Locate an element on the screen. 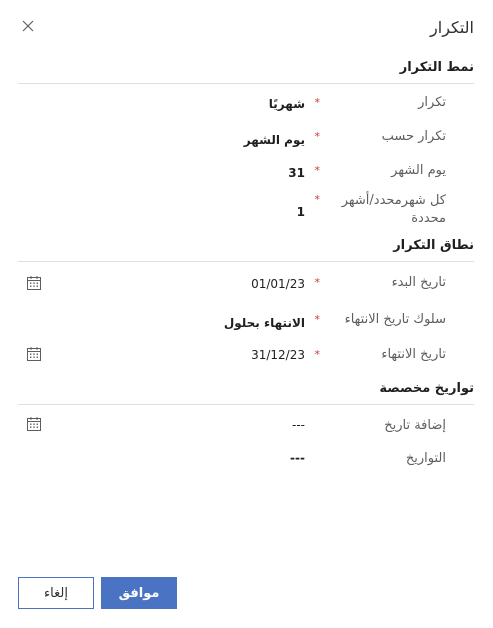  end-behavior-label: سلوك تاريخ الانتهاء is located at coordinates (395, 319).